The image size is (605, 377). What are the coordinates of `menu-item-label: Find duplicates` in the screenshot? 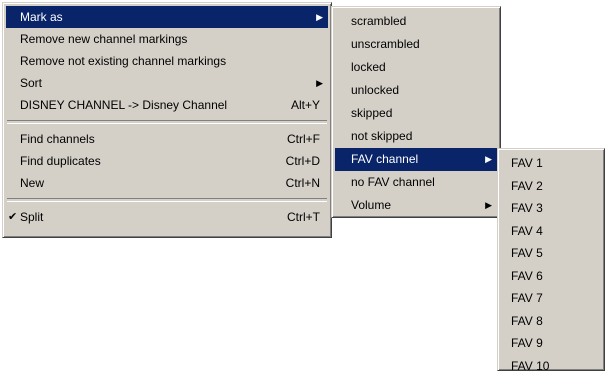 It's located at (60, 161).